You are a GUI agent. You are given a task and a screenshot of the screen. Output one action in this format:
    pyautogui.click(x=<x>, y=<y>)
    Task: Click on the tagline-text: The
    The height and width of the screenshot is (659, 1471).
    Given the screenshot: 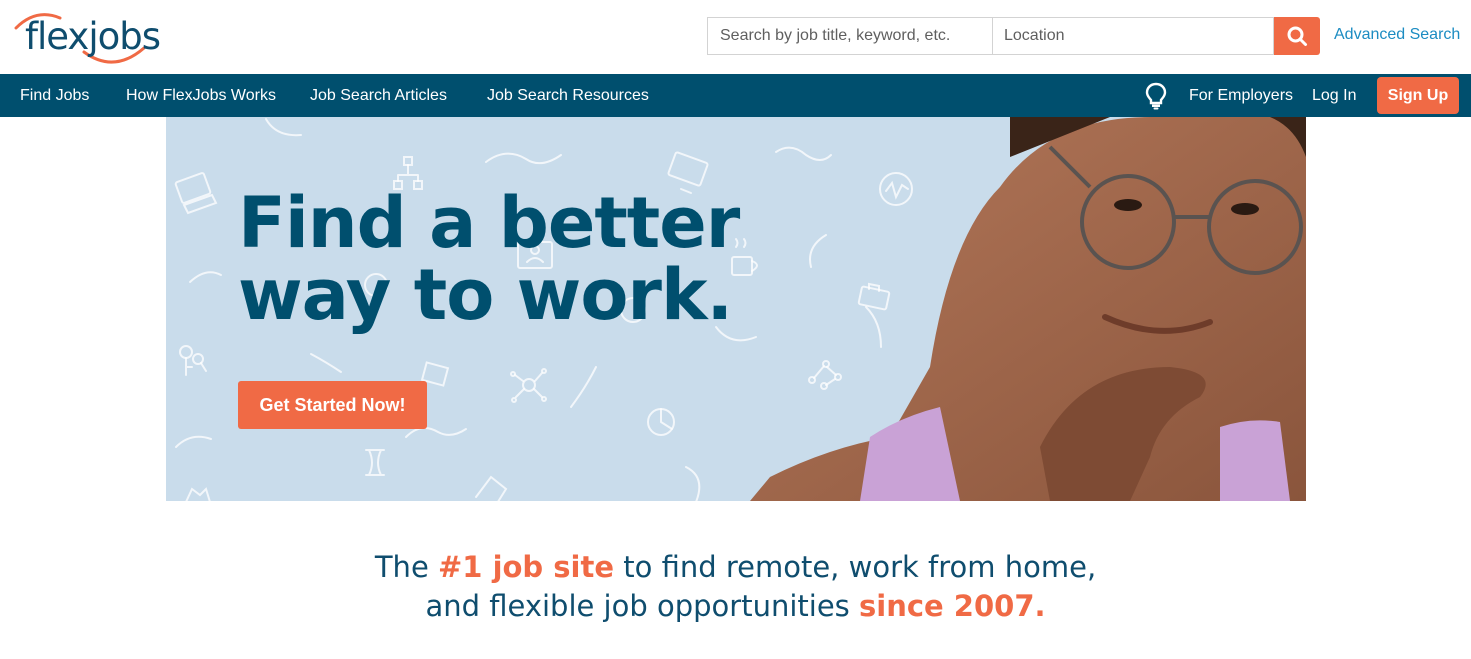 What is the action you would take?
    pyautogui.click(x=406, y=567)
    